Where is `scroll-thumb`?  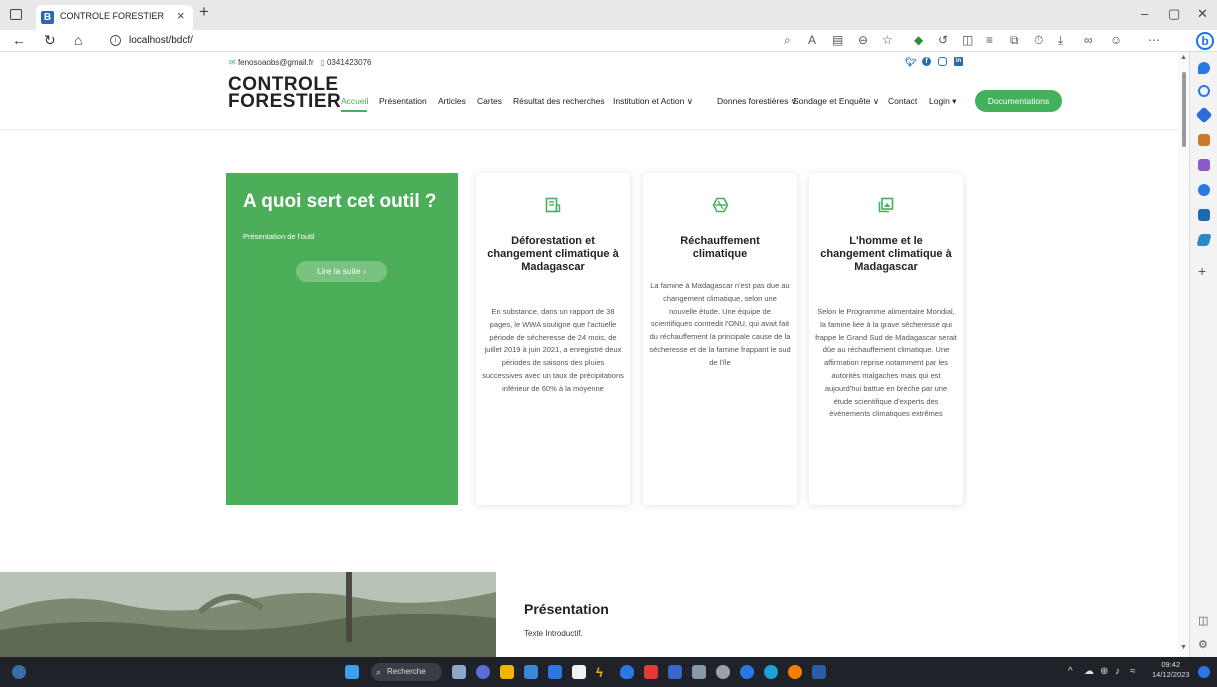
scroll-thumb is located at coordinates (1184, 109).